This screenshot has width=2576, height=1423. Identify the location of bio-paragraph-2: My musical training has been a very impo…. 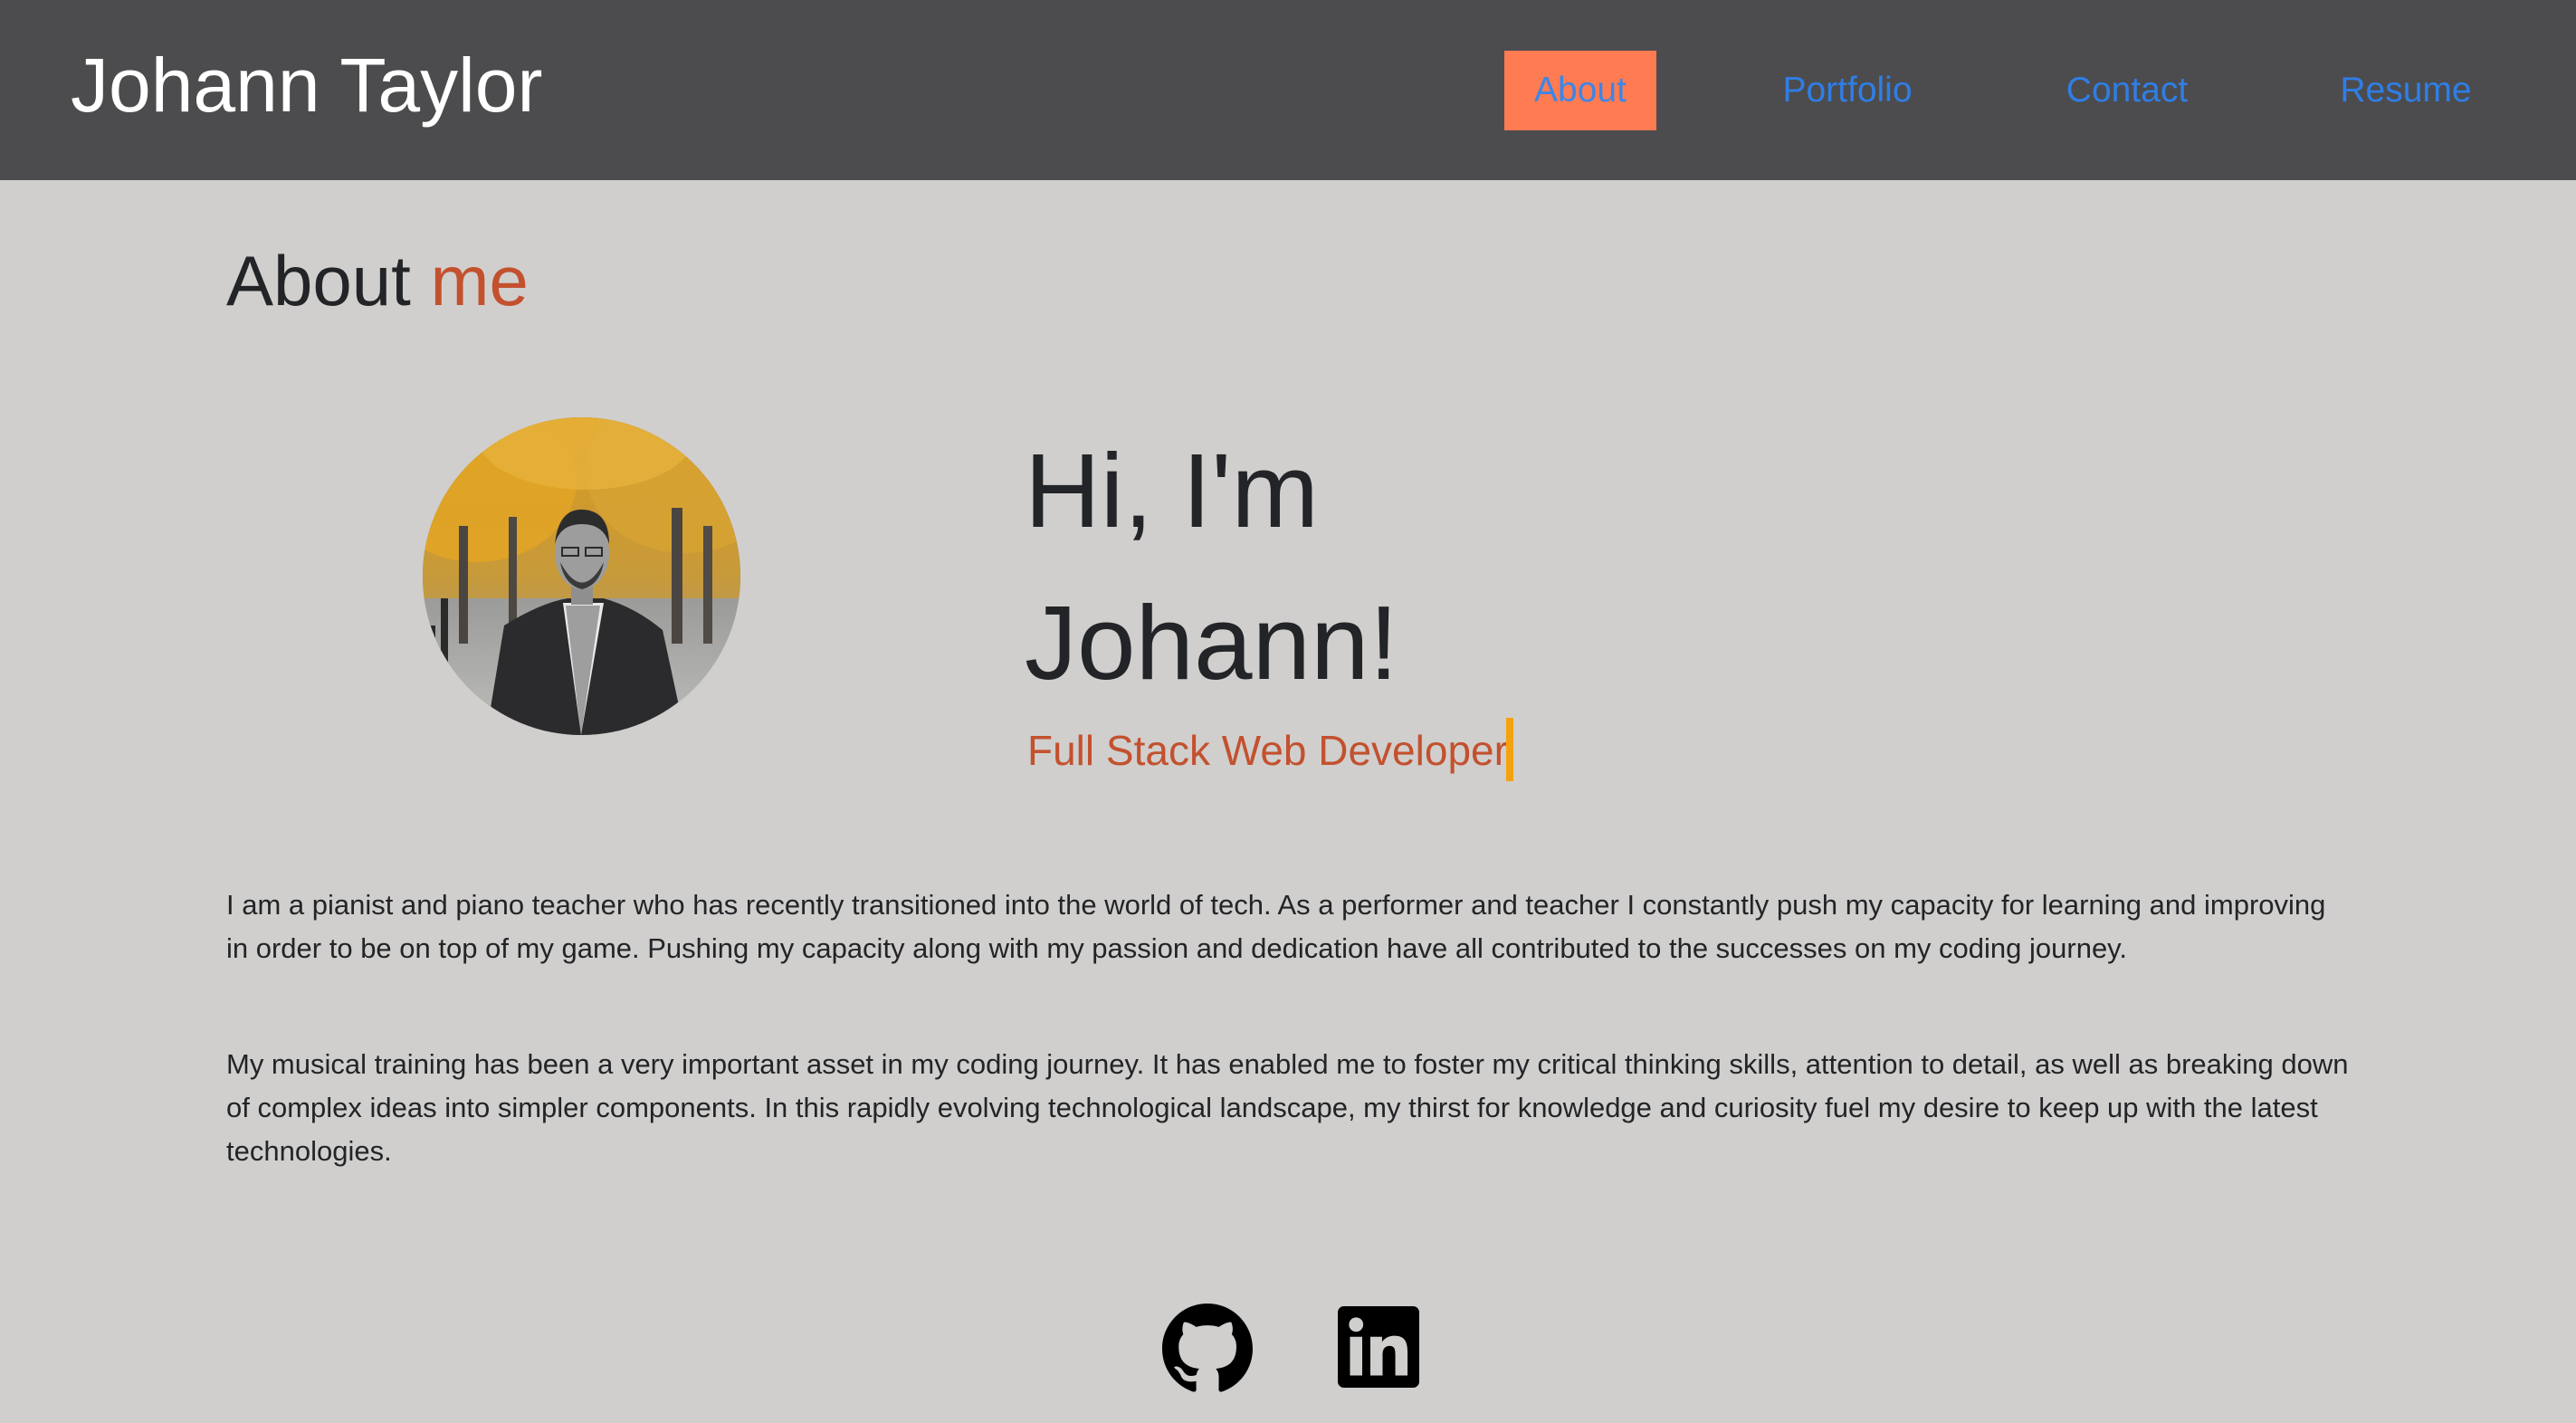
(1288, 1107).